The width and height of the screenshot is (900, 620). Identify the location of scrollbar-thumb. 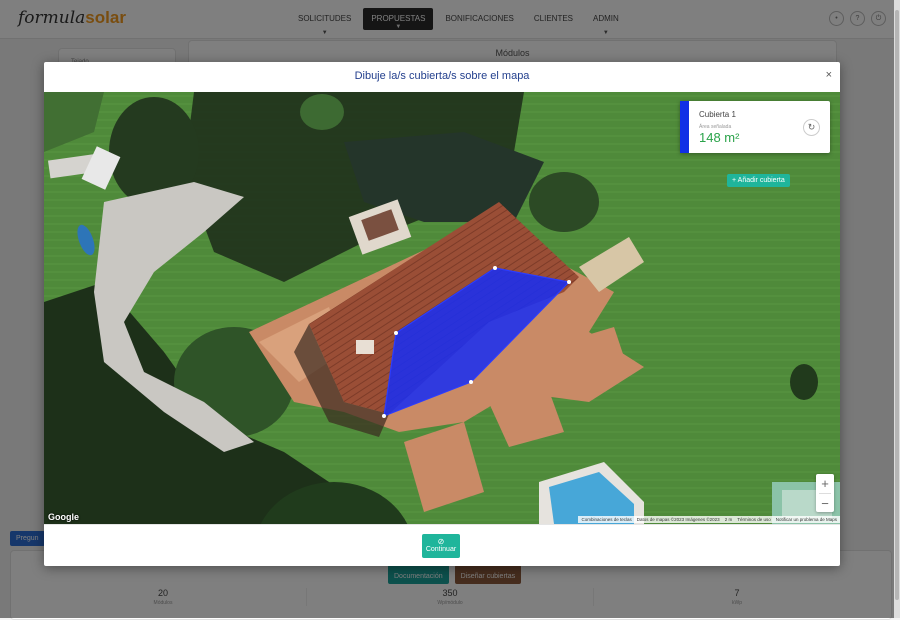
(897, 305).